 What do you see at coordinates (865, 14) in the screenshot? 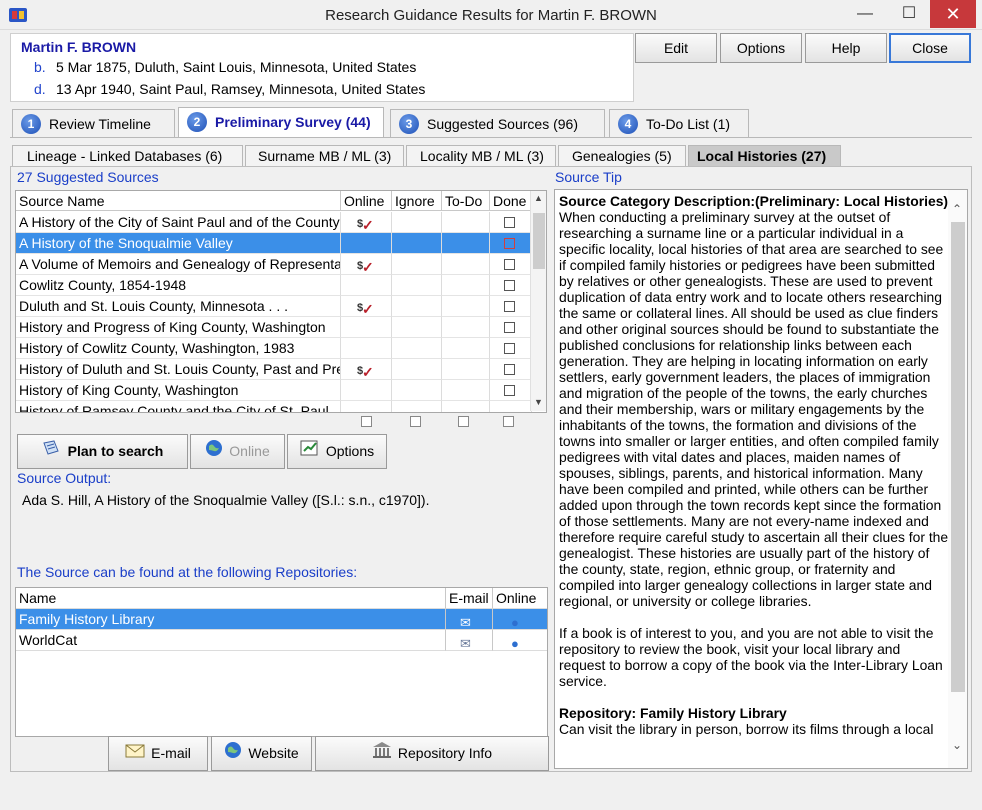
I see `minimize-button: —` at bounding box center [865, 14].